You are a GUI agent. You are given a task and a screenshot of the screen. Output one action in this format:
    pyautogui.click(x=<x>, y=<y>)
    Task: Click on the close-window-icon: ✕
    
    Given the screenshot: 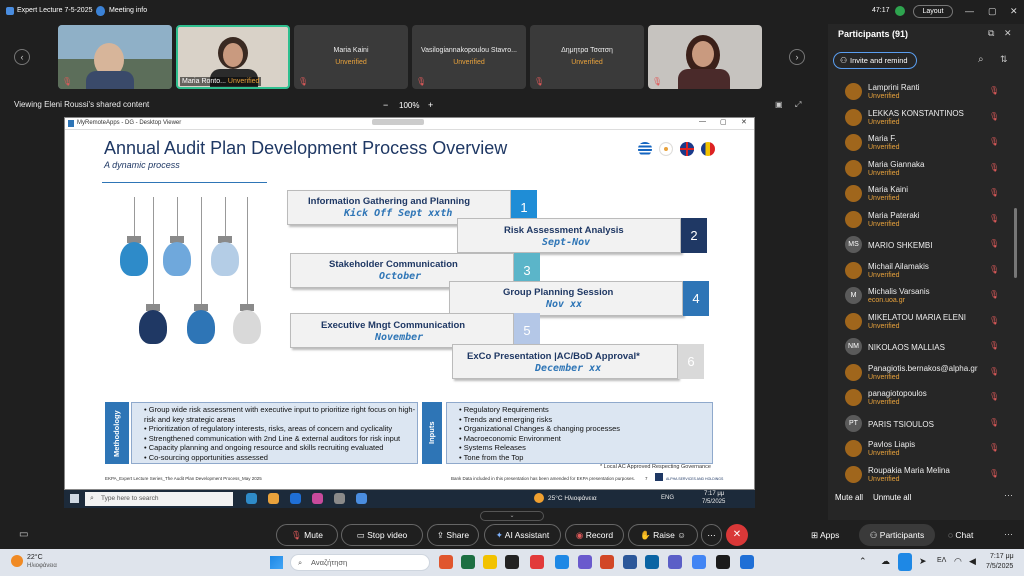 What is the action you would take?
    pyautogui.click(x=1014, y=11)
    